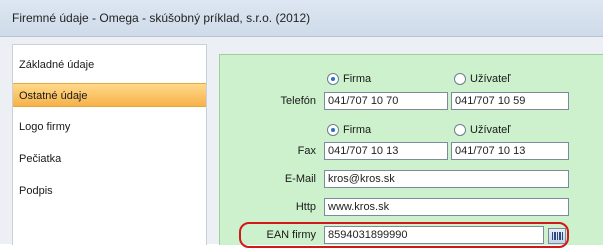  I want to click on phone-firma-field: 041/707 10 70, so click(386, 101).